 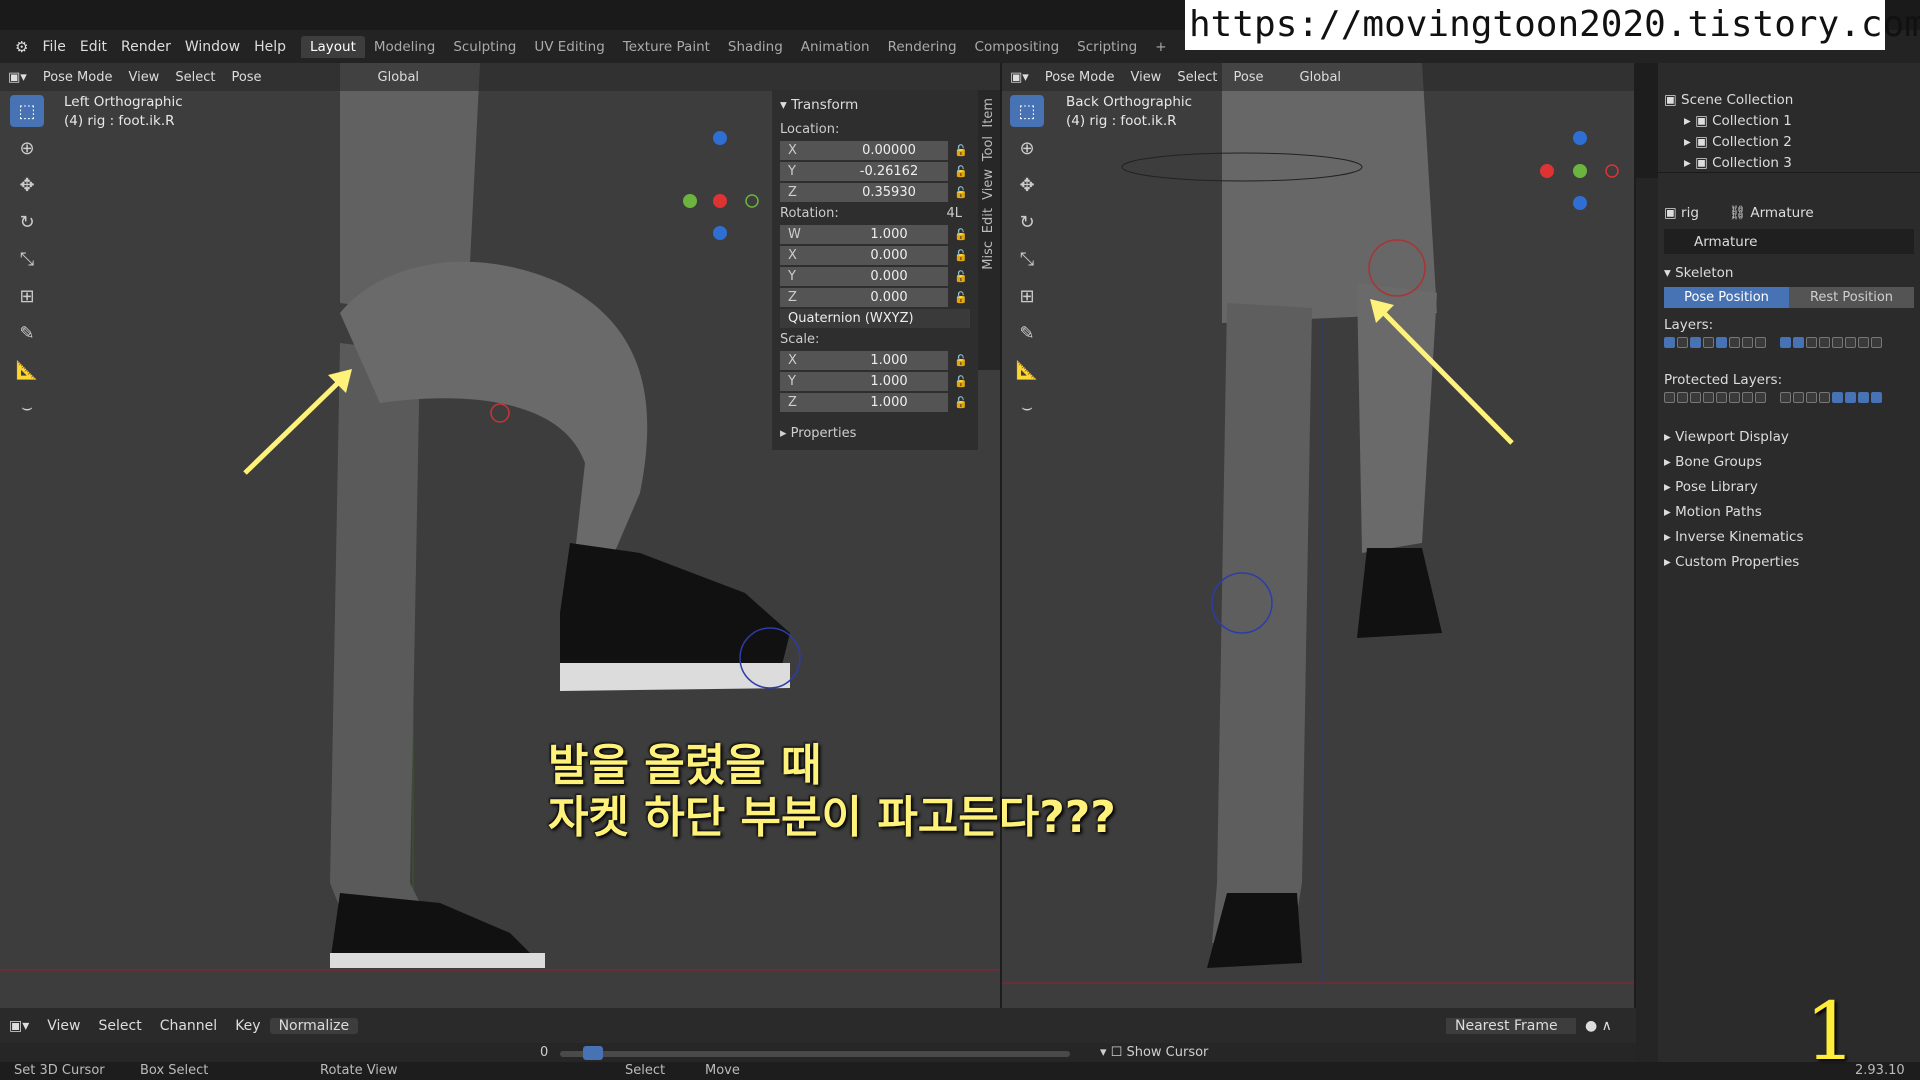 What do you see at coordinates (1789, 99) in the screenshot?
I see `scene-collection: ▣ Scene Collection` at bounding box center [1789, 99].